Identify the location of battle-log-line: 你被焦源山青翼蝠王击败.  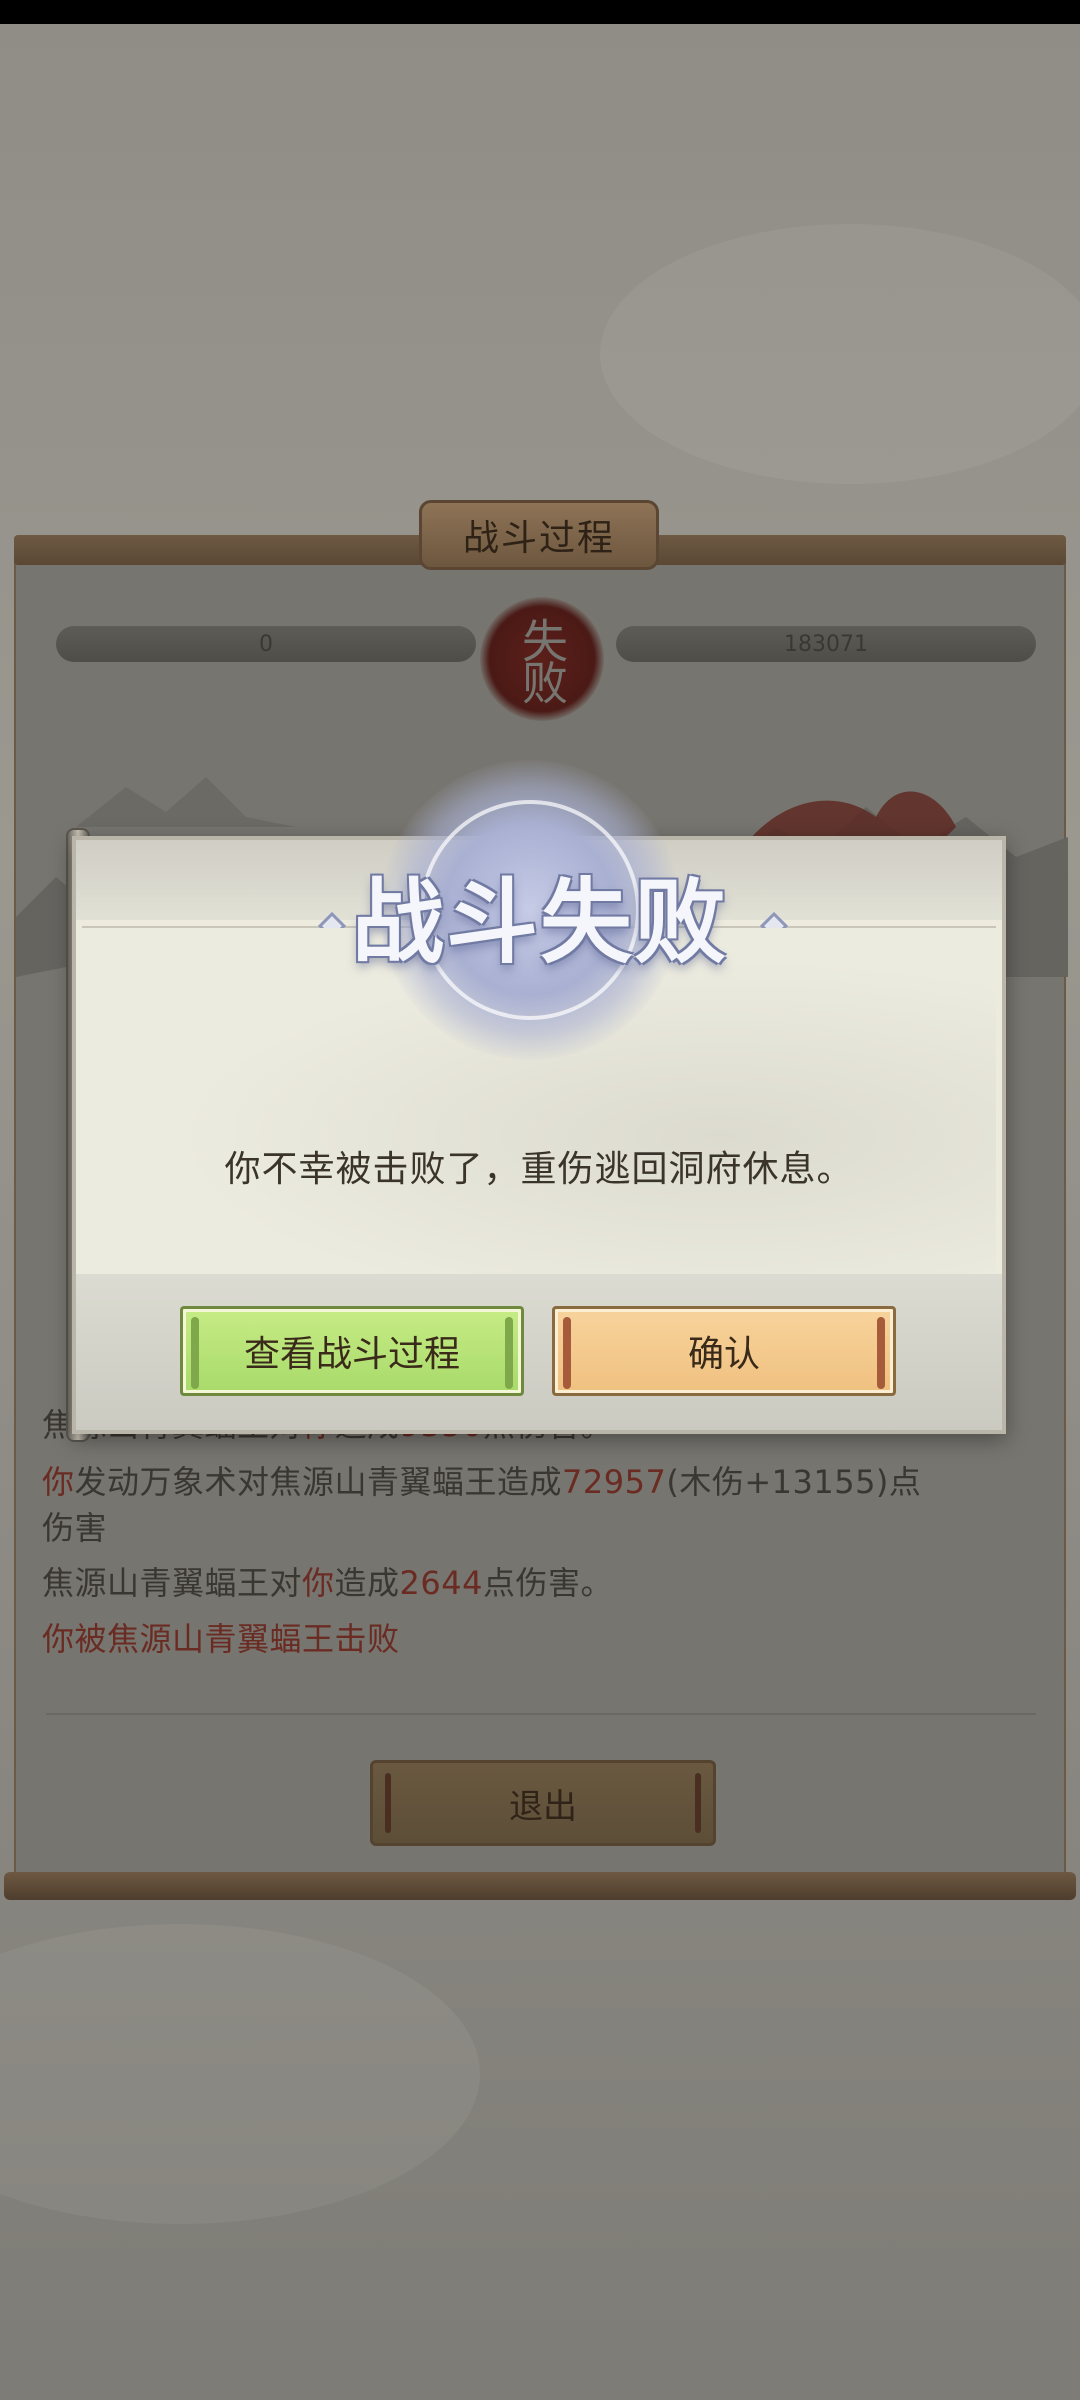
(221, 1637).